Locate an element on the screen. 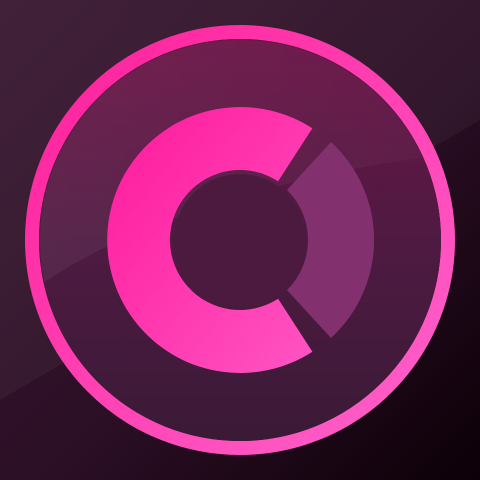  donut-center-hole is located at coordinates (240, 240).